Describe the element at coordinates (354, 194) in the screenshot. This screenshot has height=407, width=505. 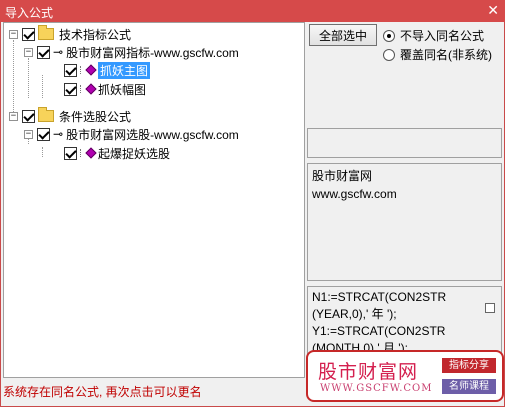
I see `info-line: www.gscfw.com` at that location.